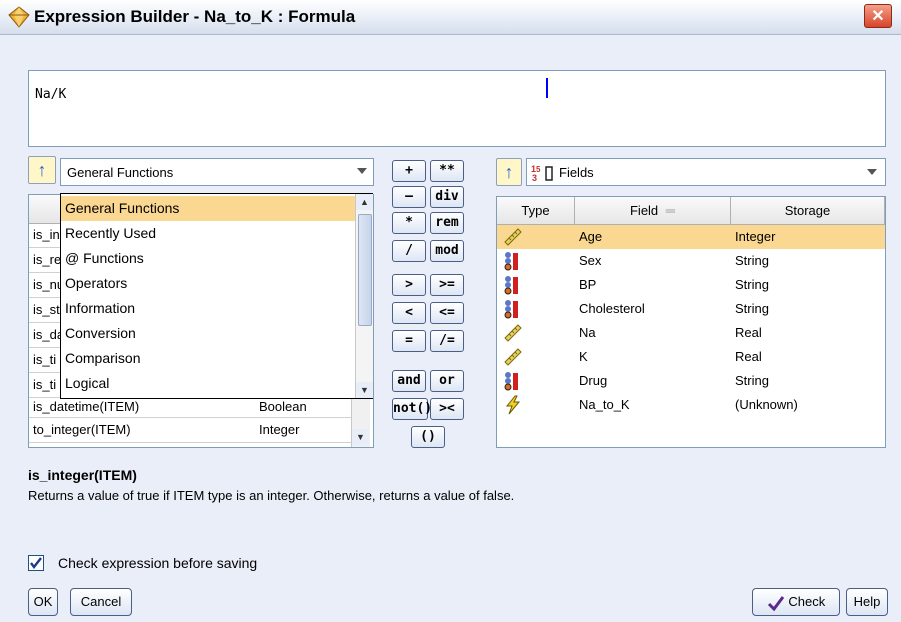 This screenshot has height=622, width=901. What do you see at coordinates (591, 236) in the screenshot?
I see `field-name: Age` at bounding box center [591, 236].